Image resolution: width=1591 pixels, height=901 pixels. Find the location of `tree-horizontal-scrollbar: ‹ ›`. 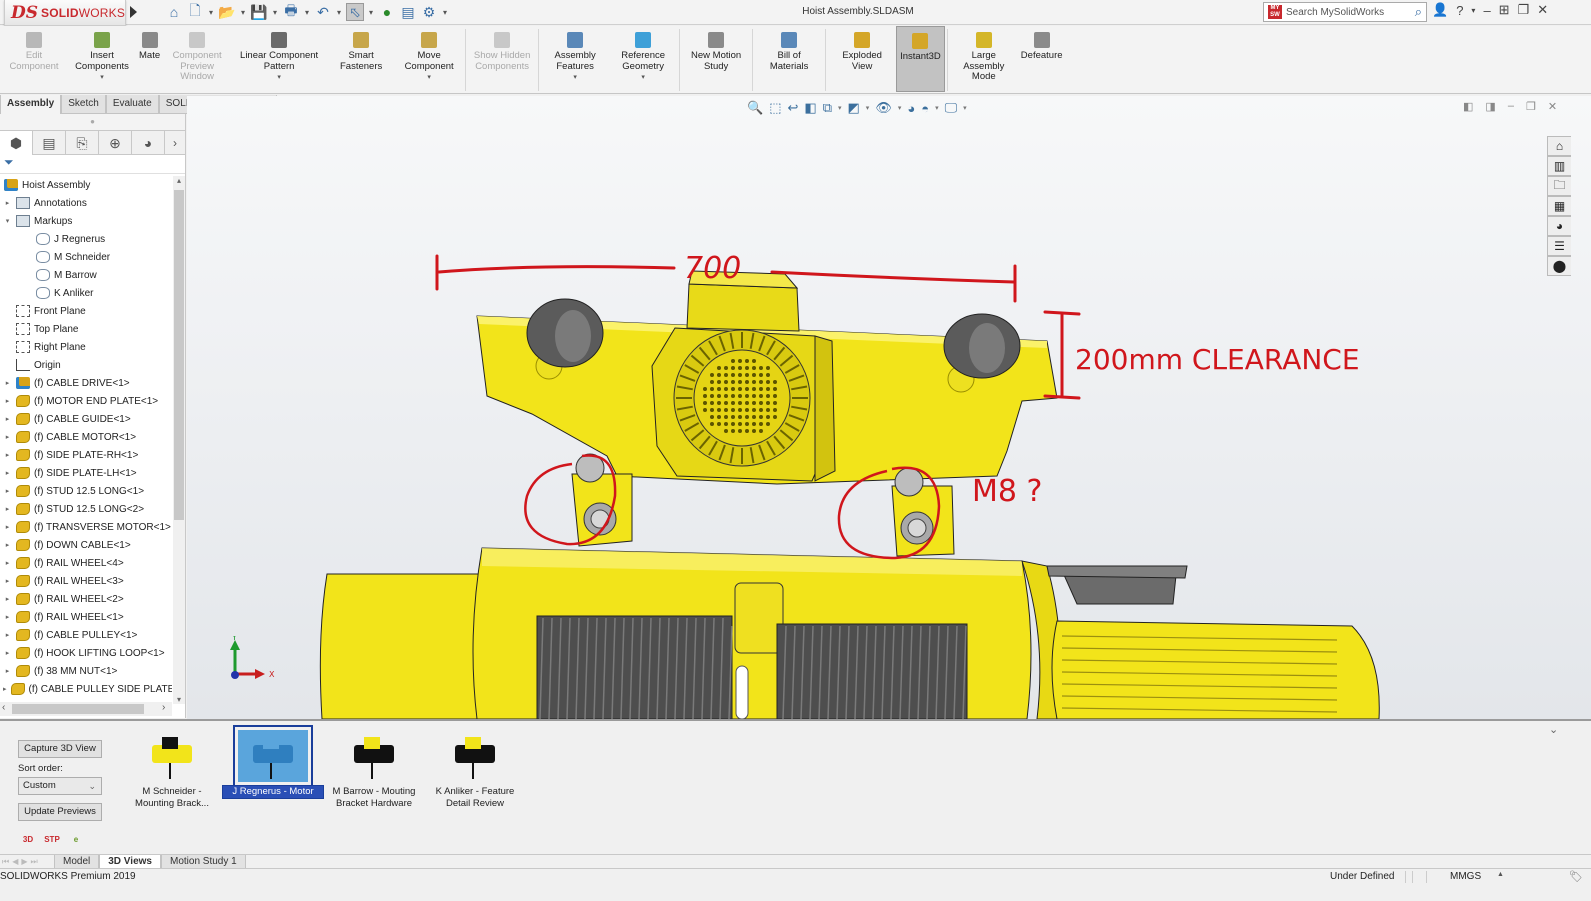

tree-horizontal-scrollbar: ‹ › is located at coordinates (86, 709).